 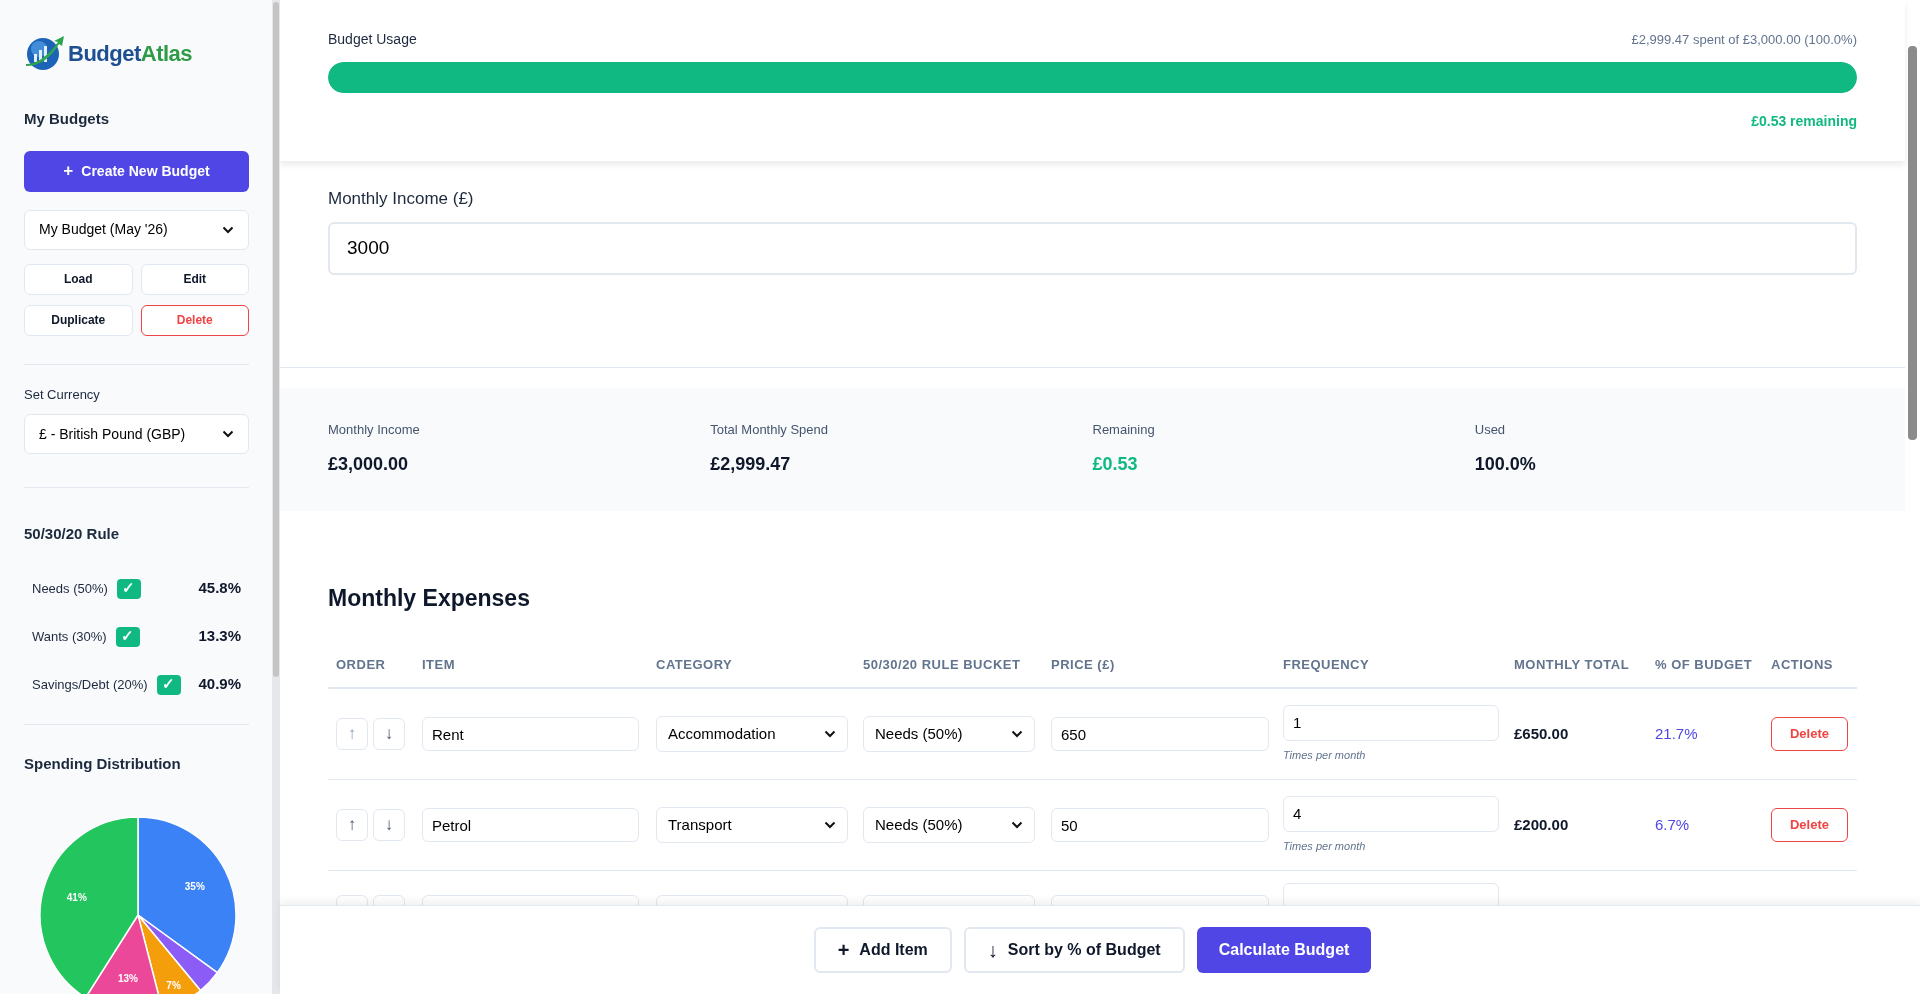 I want to click on monthly-total: £200.00, so click(x=1541, y=824).